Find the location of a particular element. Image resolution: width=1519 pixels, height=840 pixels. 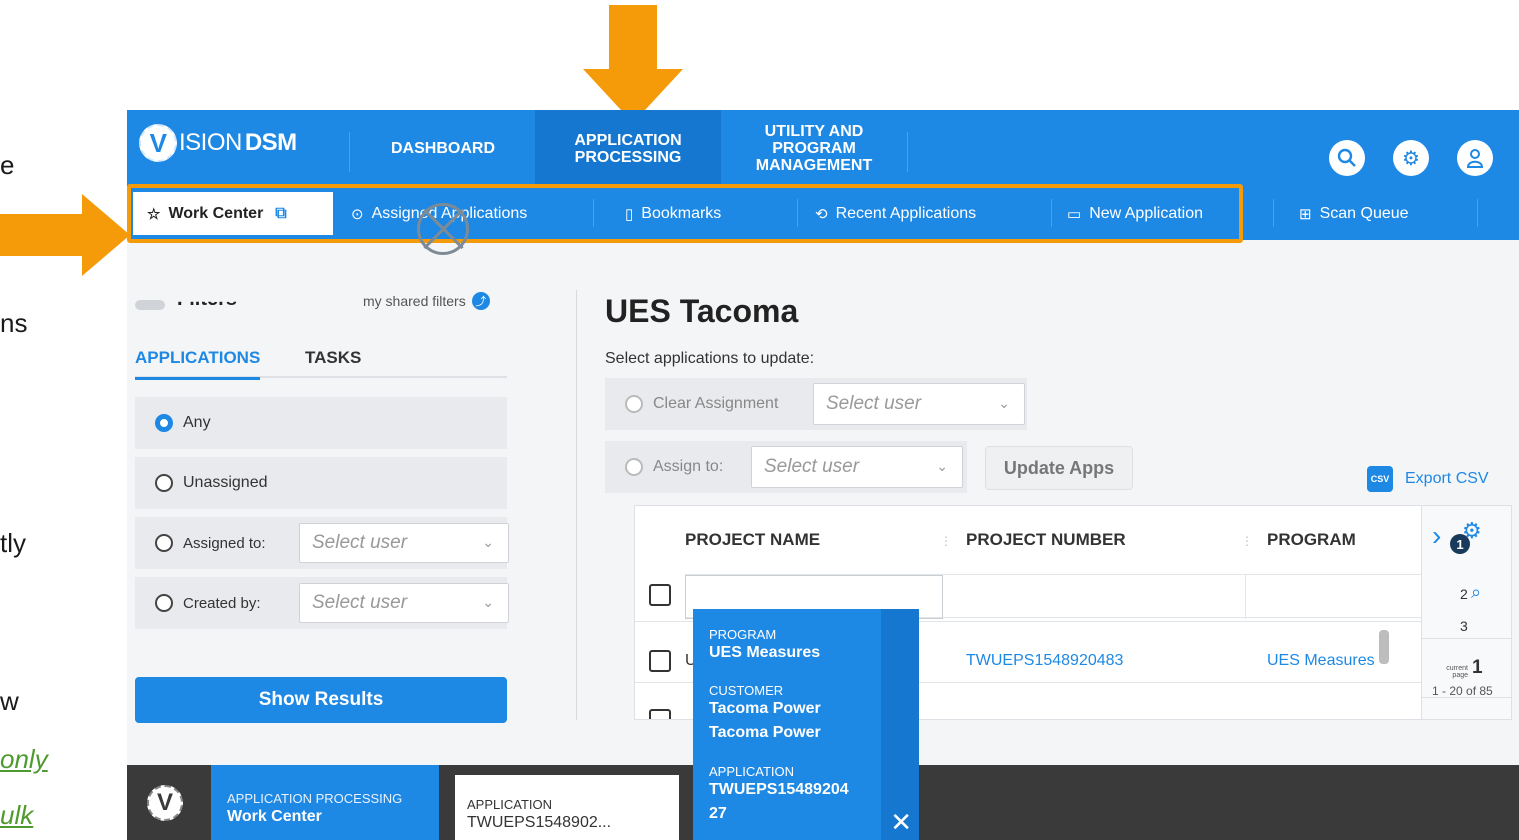

program-filter-input is located at coordinates (1333, 597).